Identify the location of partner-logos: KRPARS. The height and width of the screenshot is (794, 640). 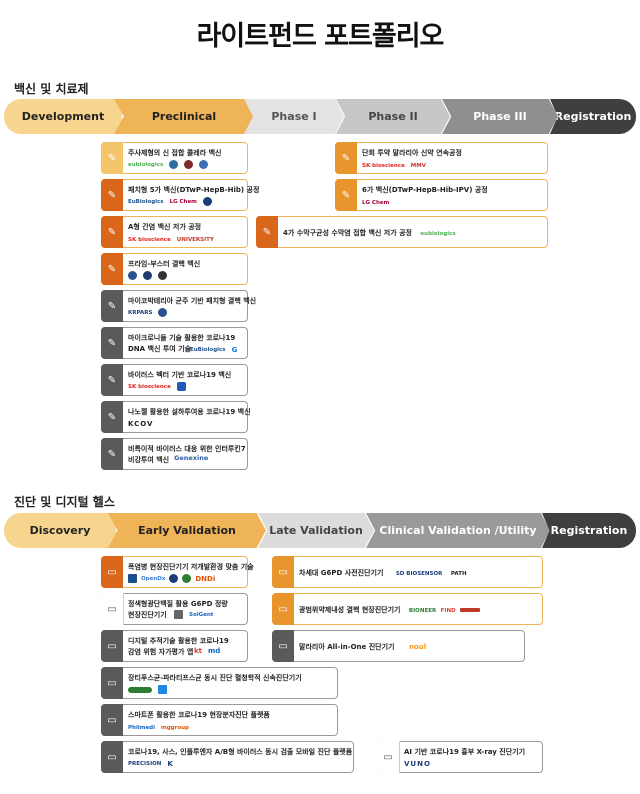
(148, 312).